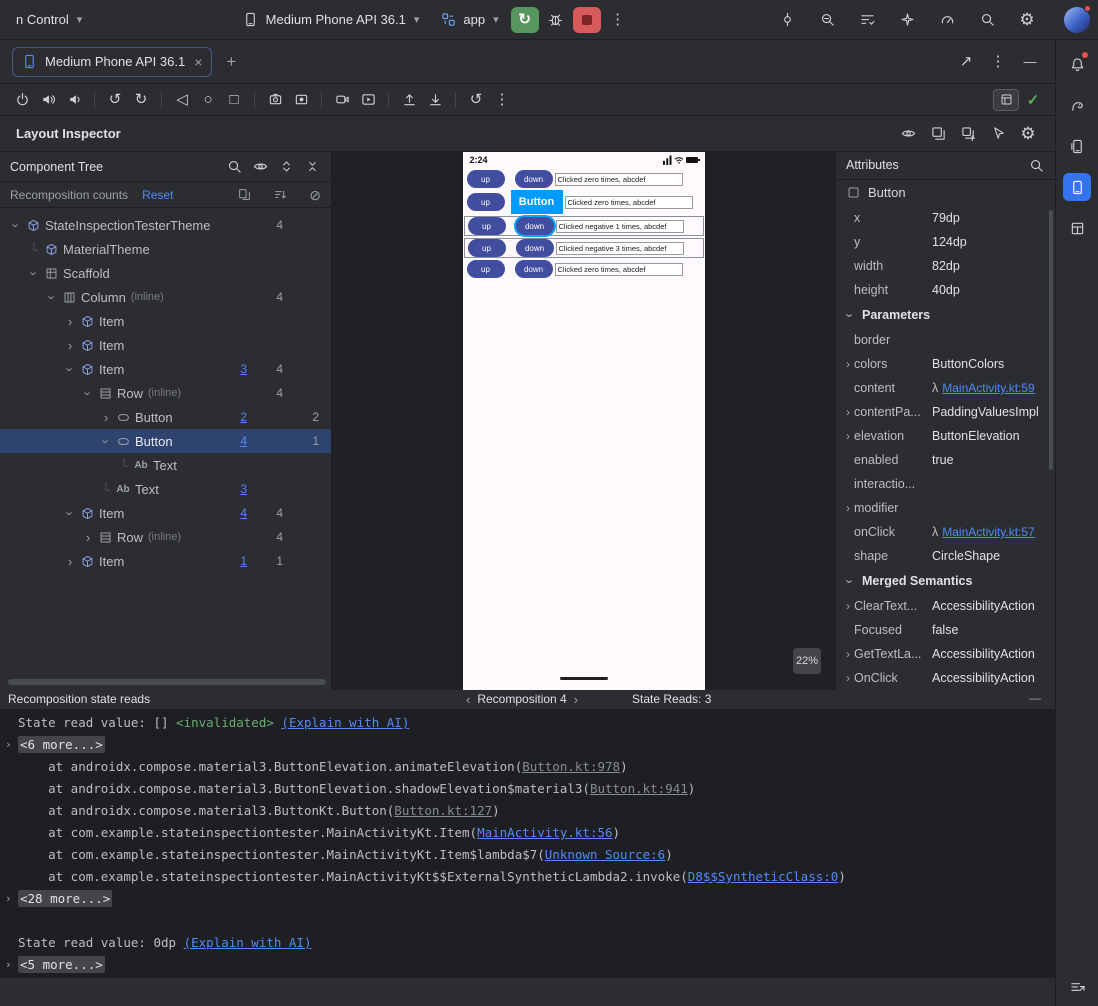 The width and height of the screenshot is (1098, 1006). What do you see at coordinates (1035, 698) in the screenshot?
I see `minimize-console-button: —` at bounding box center [1035, 698].